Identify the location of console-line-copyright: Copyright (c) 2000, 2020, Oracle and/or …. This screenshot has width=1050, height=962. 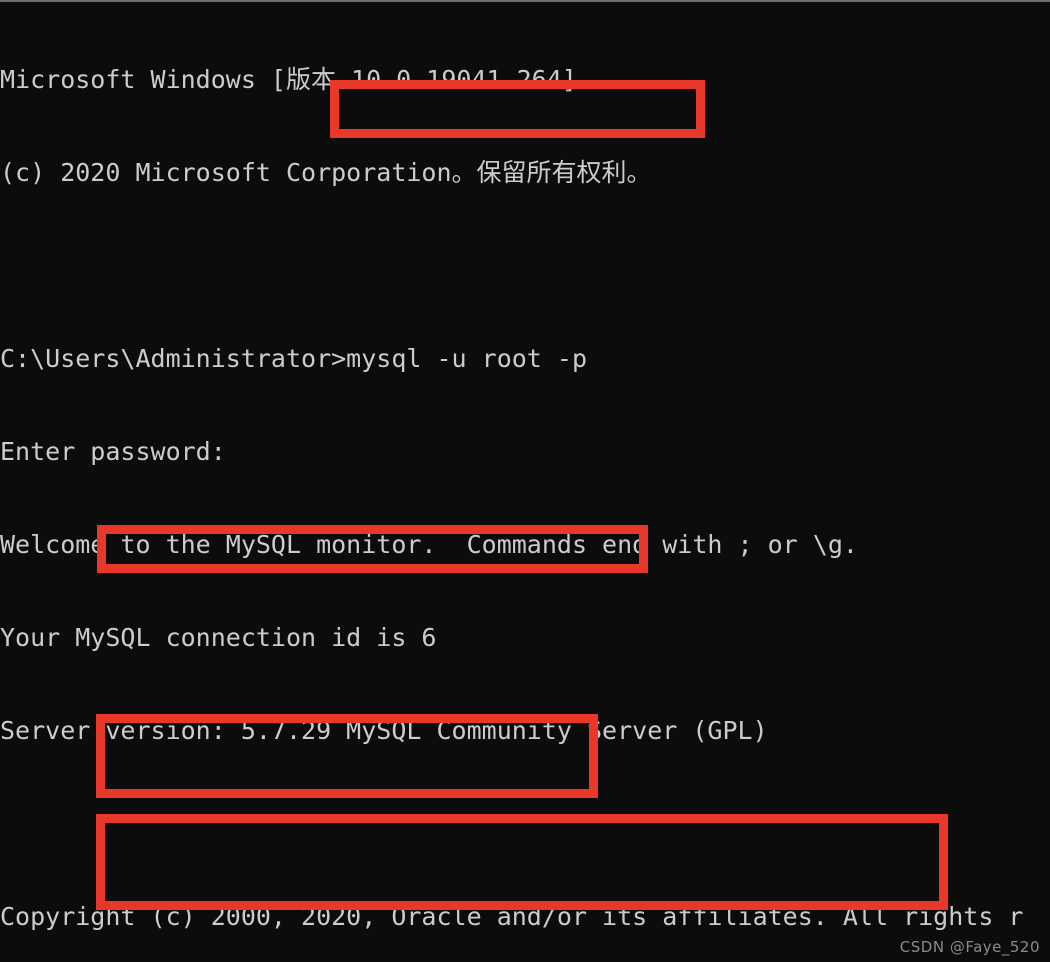
(512, 916).